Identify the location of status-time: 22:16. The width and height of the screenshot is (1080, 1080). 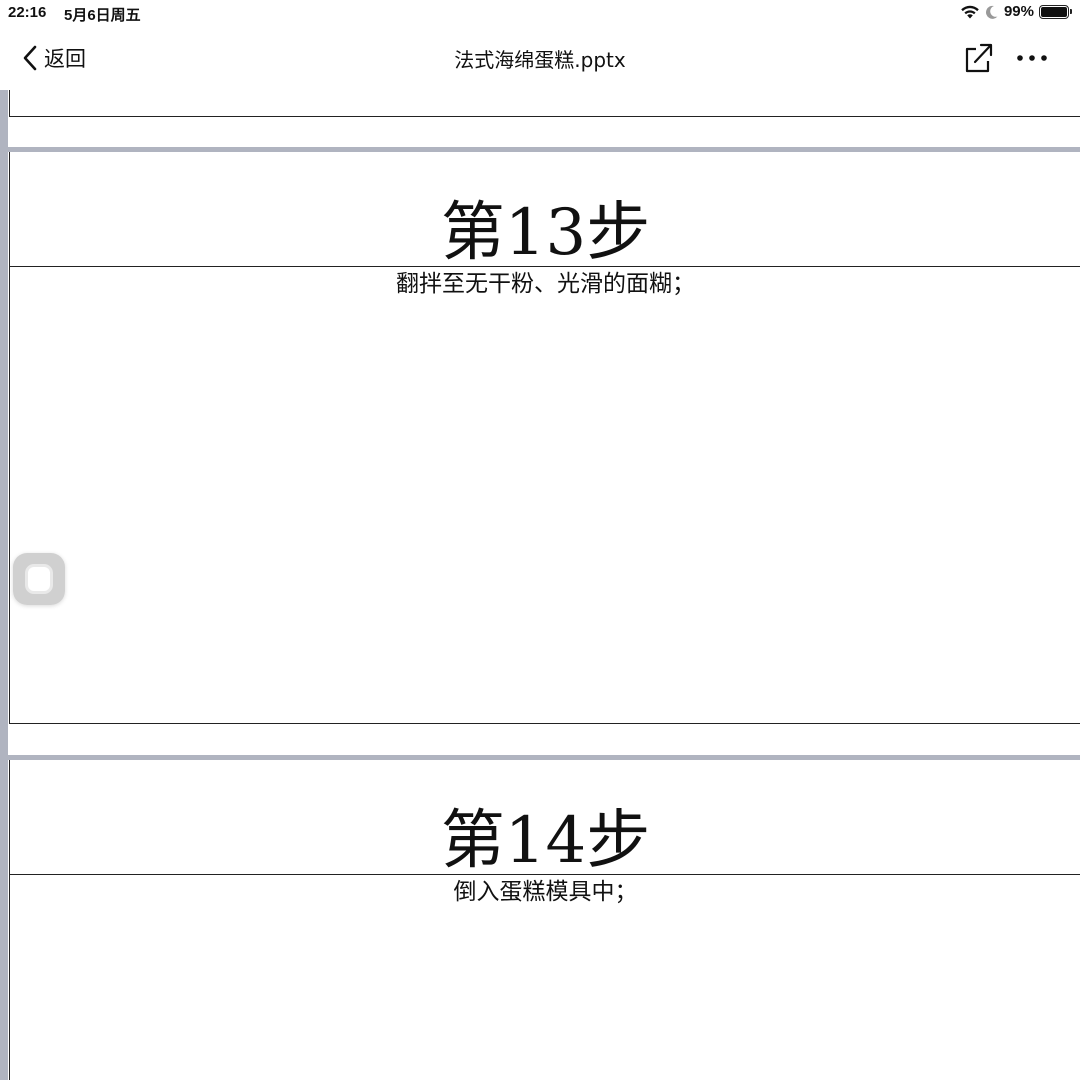
(27, 12).